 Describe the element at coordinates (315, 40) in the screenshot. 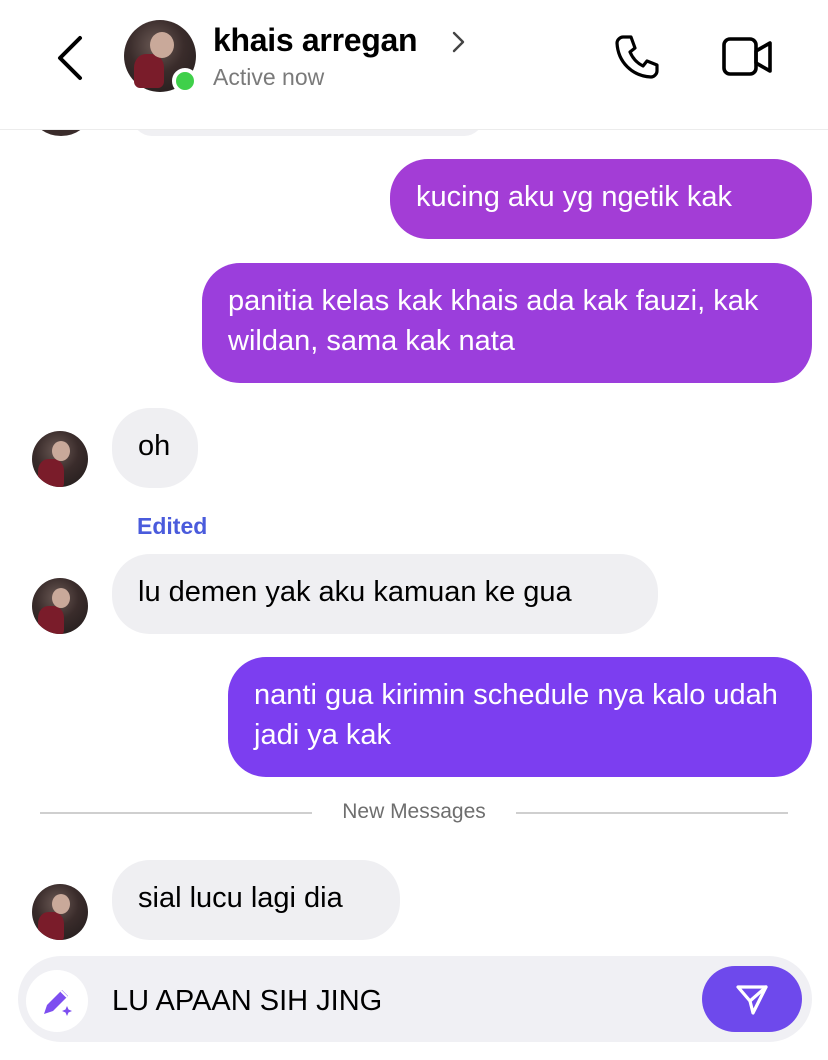

I see `contact-name: khais arregan` at that location.